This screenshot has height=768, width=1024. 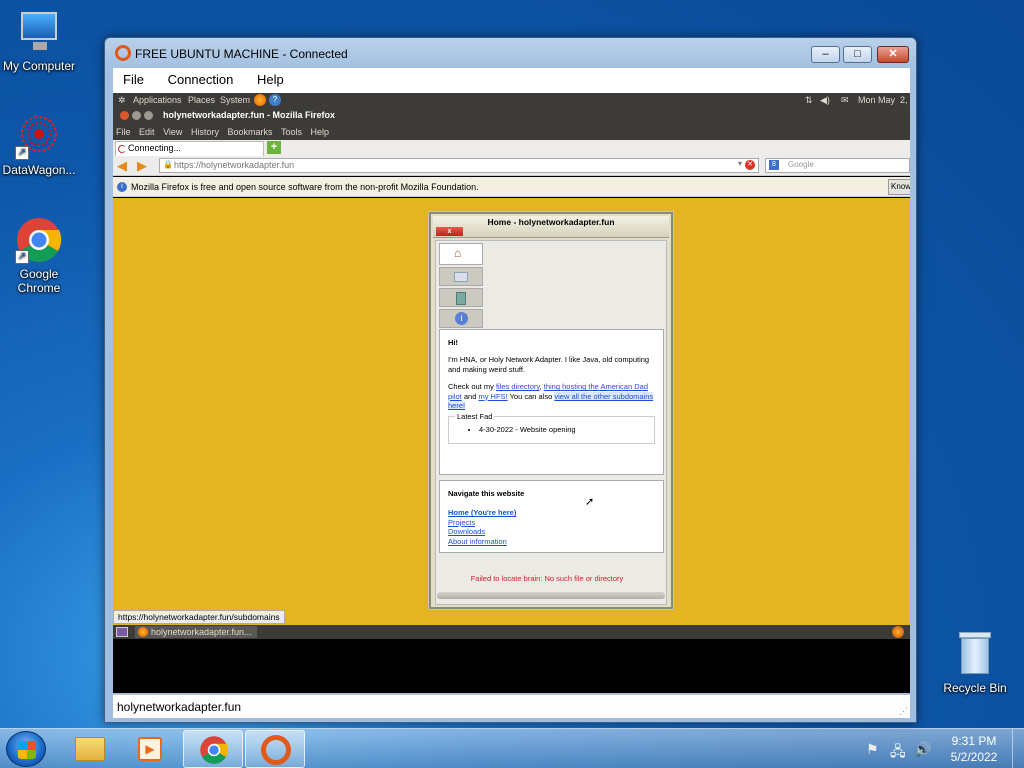 I want to click on info-icon: i, so click(x=122, y=187).